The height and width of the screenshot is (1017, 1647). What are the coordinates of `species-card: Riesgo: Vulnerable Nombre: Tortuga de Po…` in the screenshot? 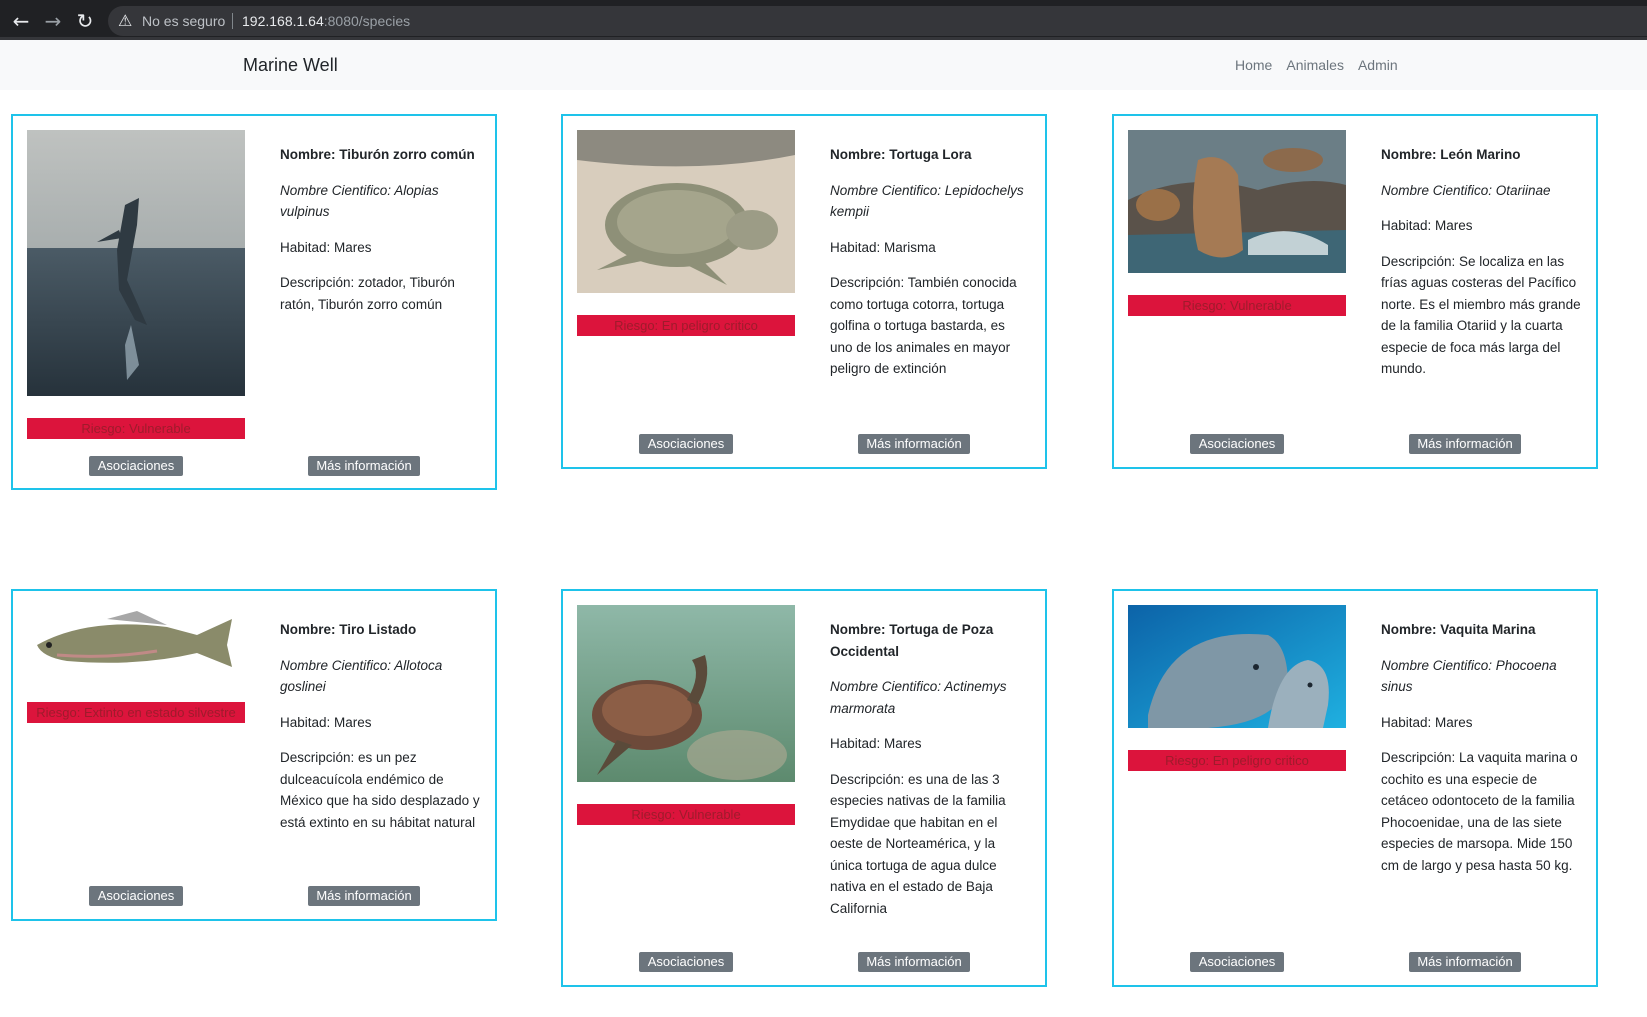 It's located at (804, 788).